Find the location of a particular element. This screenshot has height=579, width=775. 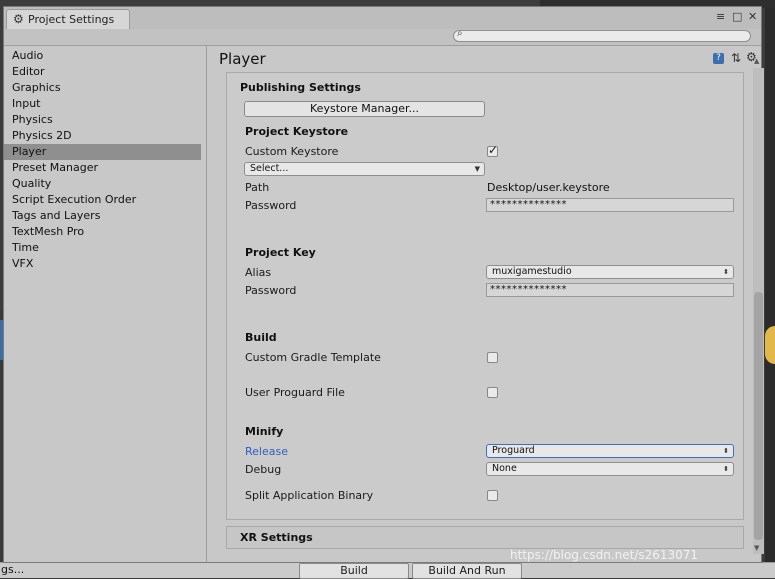

path-label: Path is located at coordinates (257, 187).